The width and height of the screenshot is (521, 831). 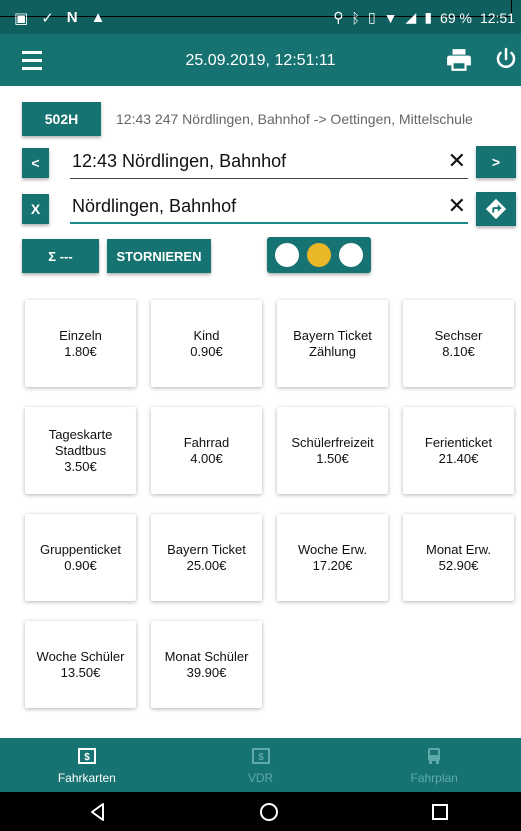 What do you see at coordinates (35, 163) in the screenshot?
I see `previous-stop-button: <` at bounding box center [35, 163].